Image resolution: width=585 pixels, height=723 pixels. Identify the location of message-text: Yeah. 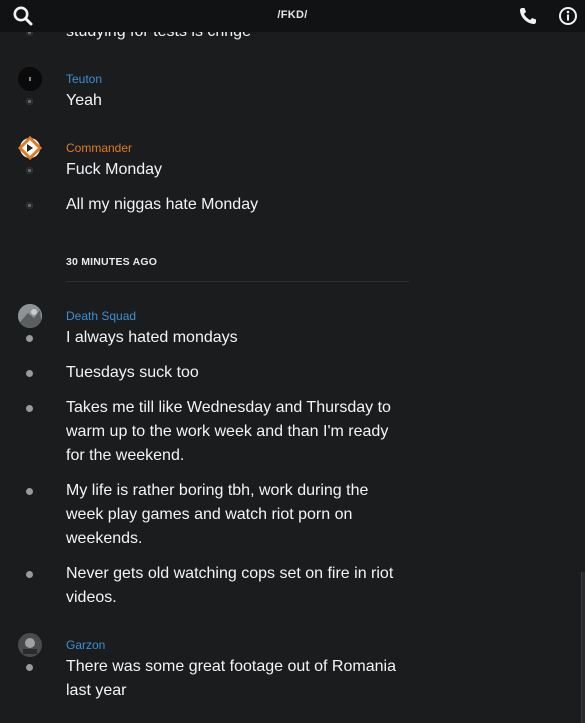
(84, 100).